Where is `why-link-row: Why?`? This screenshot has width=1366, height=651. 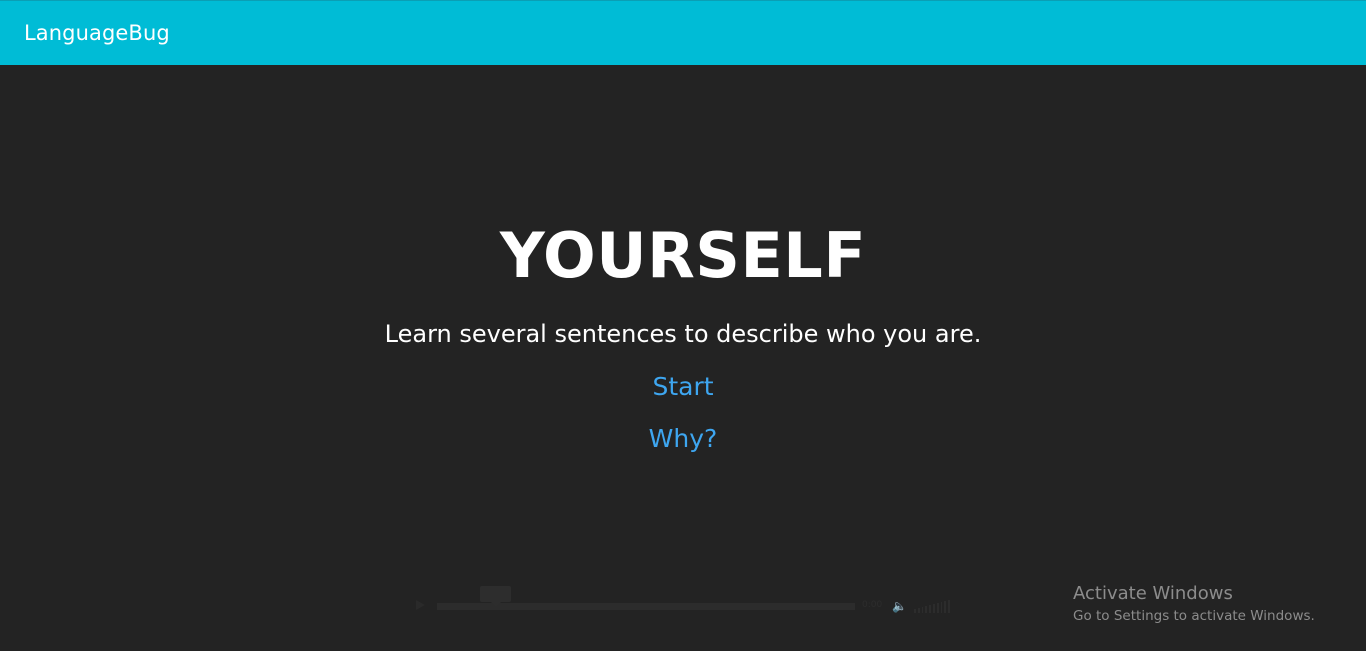 why-link-row: Why? is located at coordinates (683, 439).